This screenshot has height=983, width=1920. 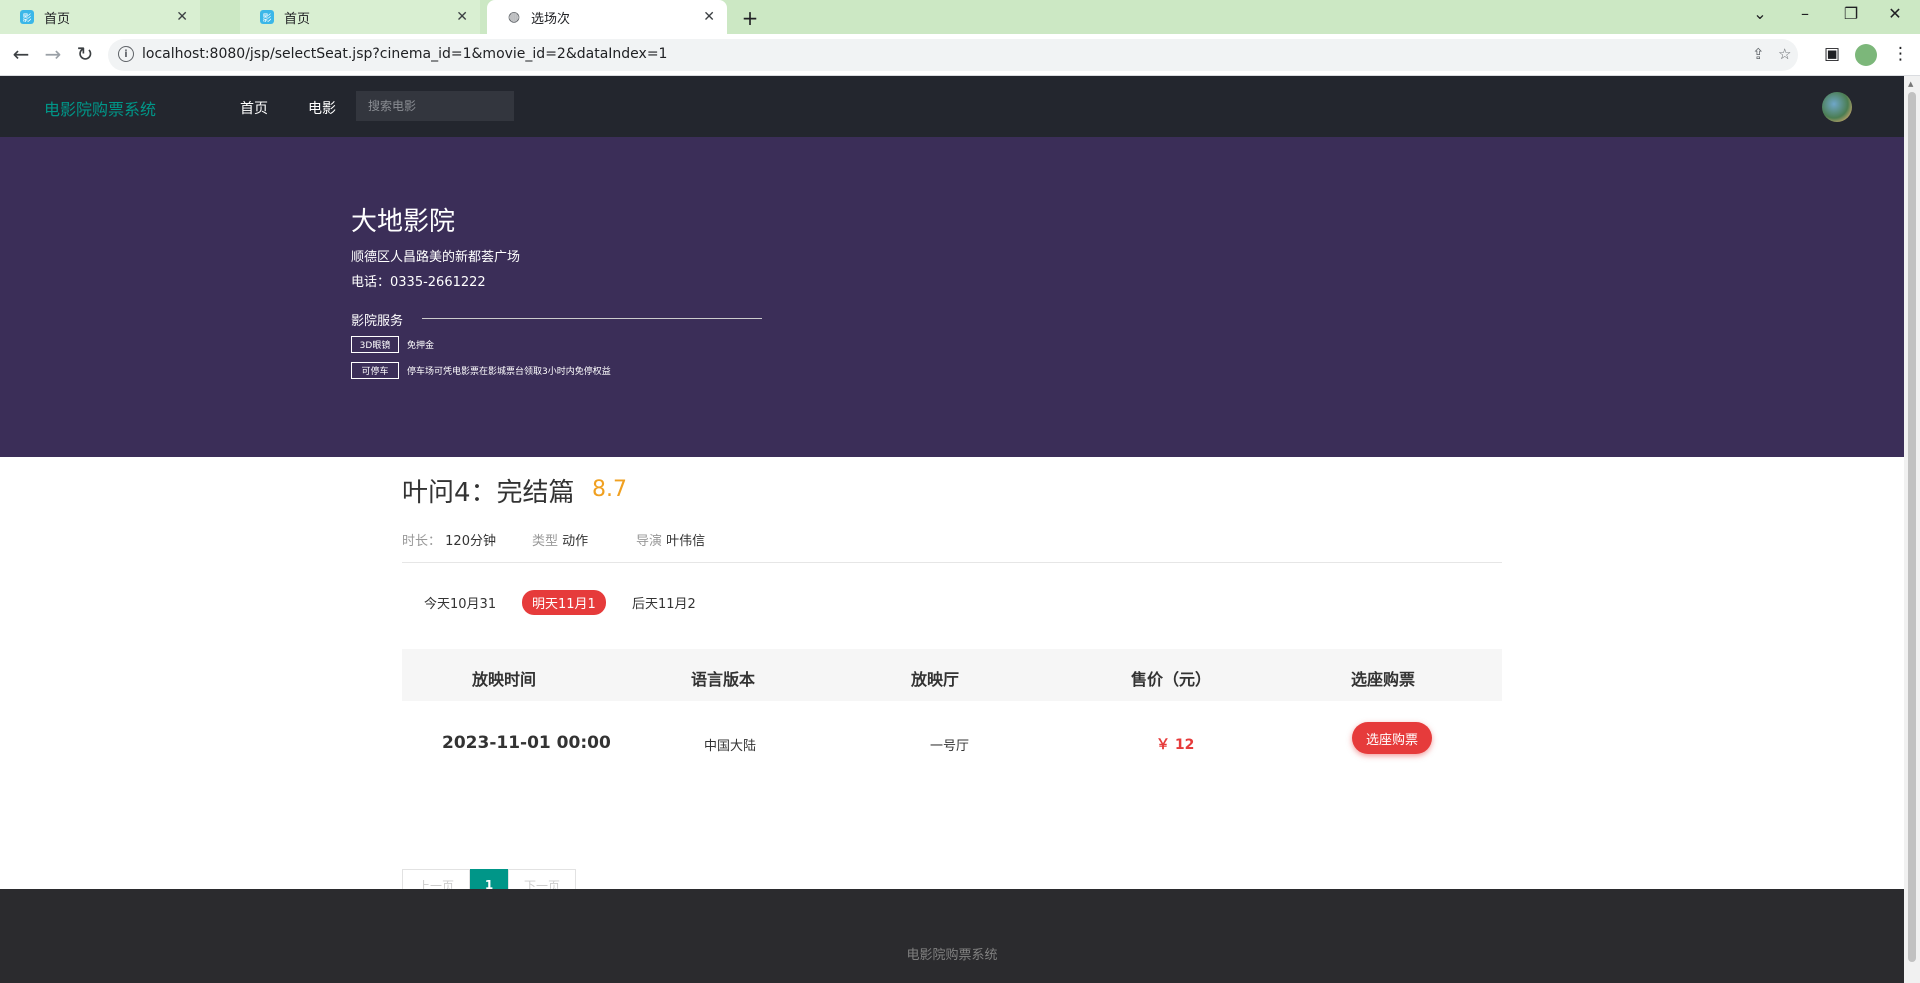 What do you see at coordinates (436, 257) in the screenshot?
I see `cinema-address: 顺德区人昌路美的新都荟广场` at bounding box center [436, 257].